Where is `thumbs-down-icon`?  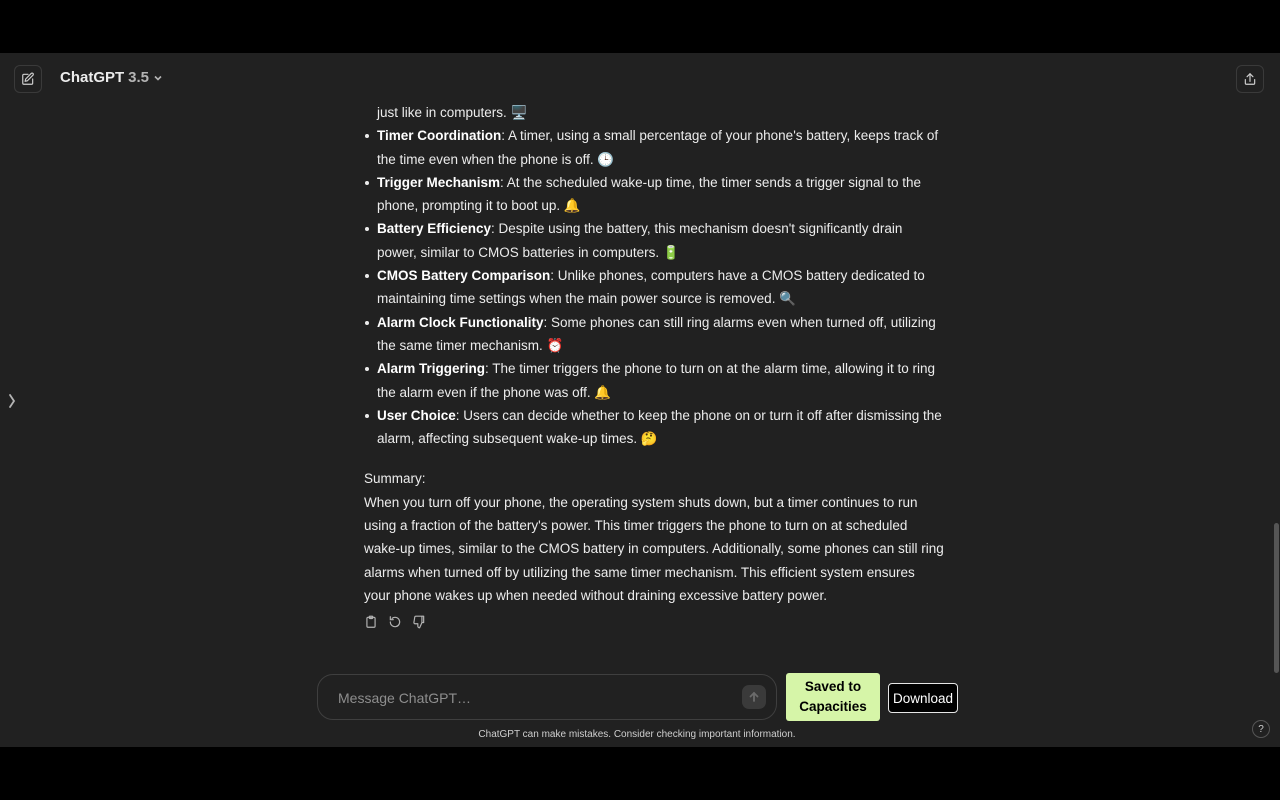 thumbs-down-icon is located at coordinates (419, 622).